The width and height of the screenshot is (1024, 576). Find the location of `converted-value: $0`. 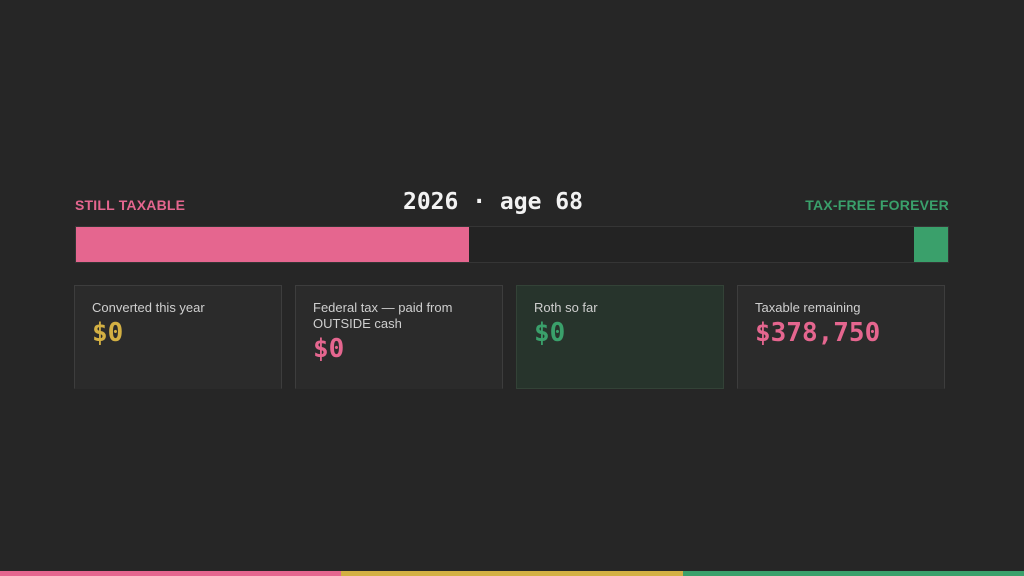

converted-value: $0 is located at coordinates (108, 333).